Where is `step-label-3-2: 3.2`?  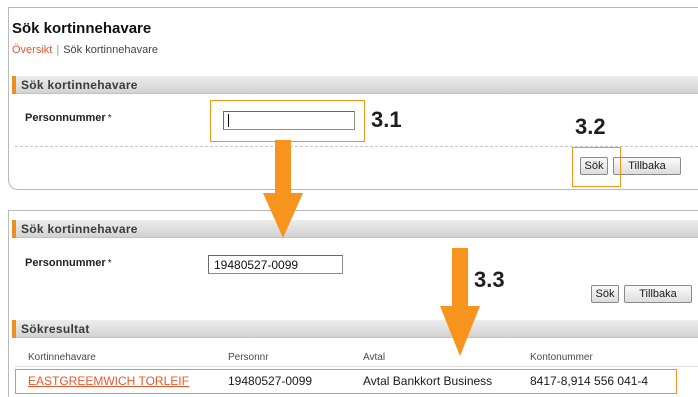 step-label-3-2: 3.2 is located at coordinates (590, 126).